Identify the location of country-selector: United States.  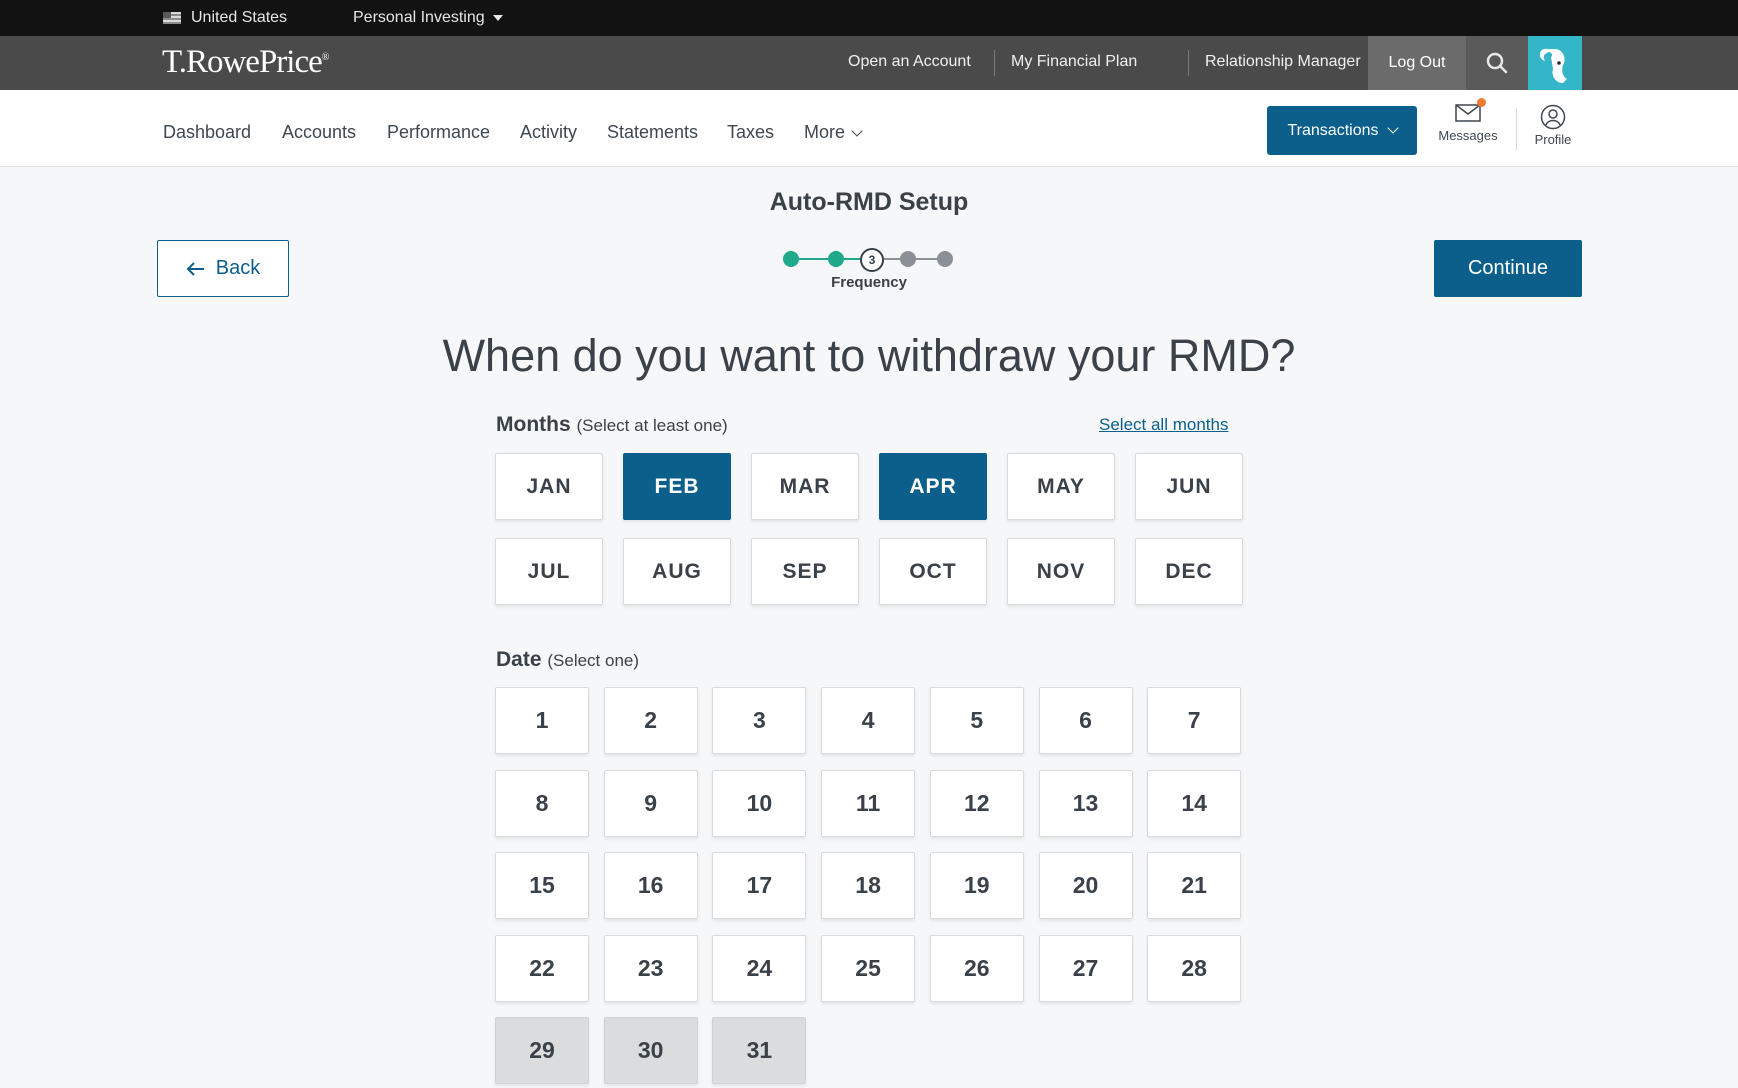
(225, 18).